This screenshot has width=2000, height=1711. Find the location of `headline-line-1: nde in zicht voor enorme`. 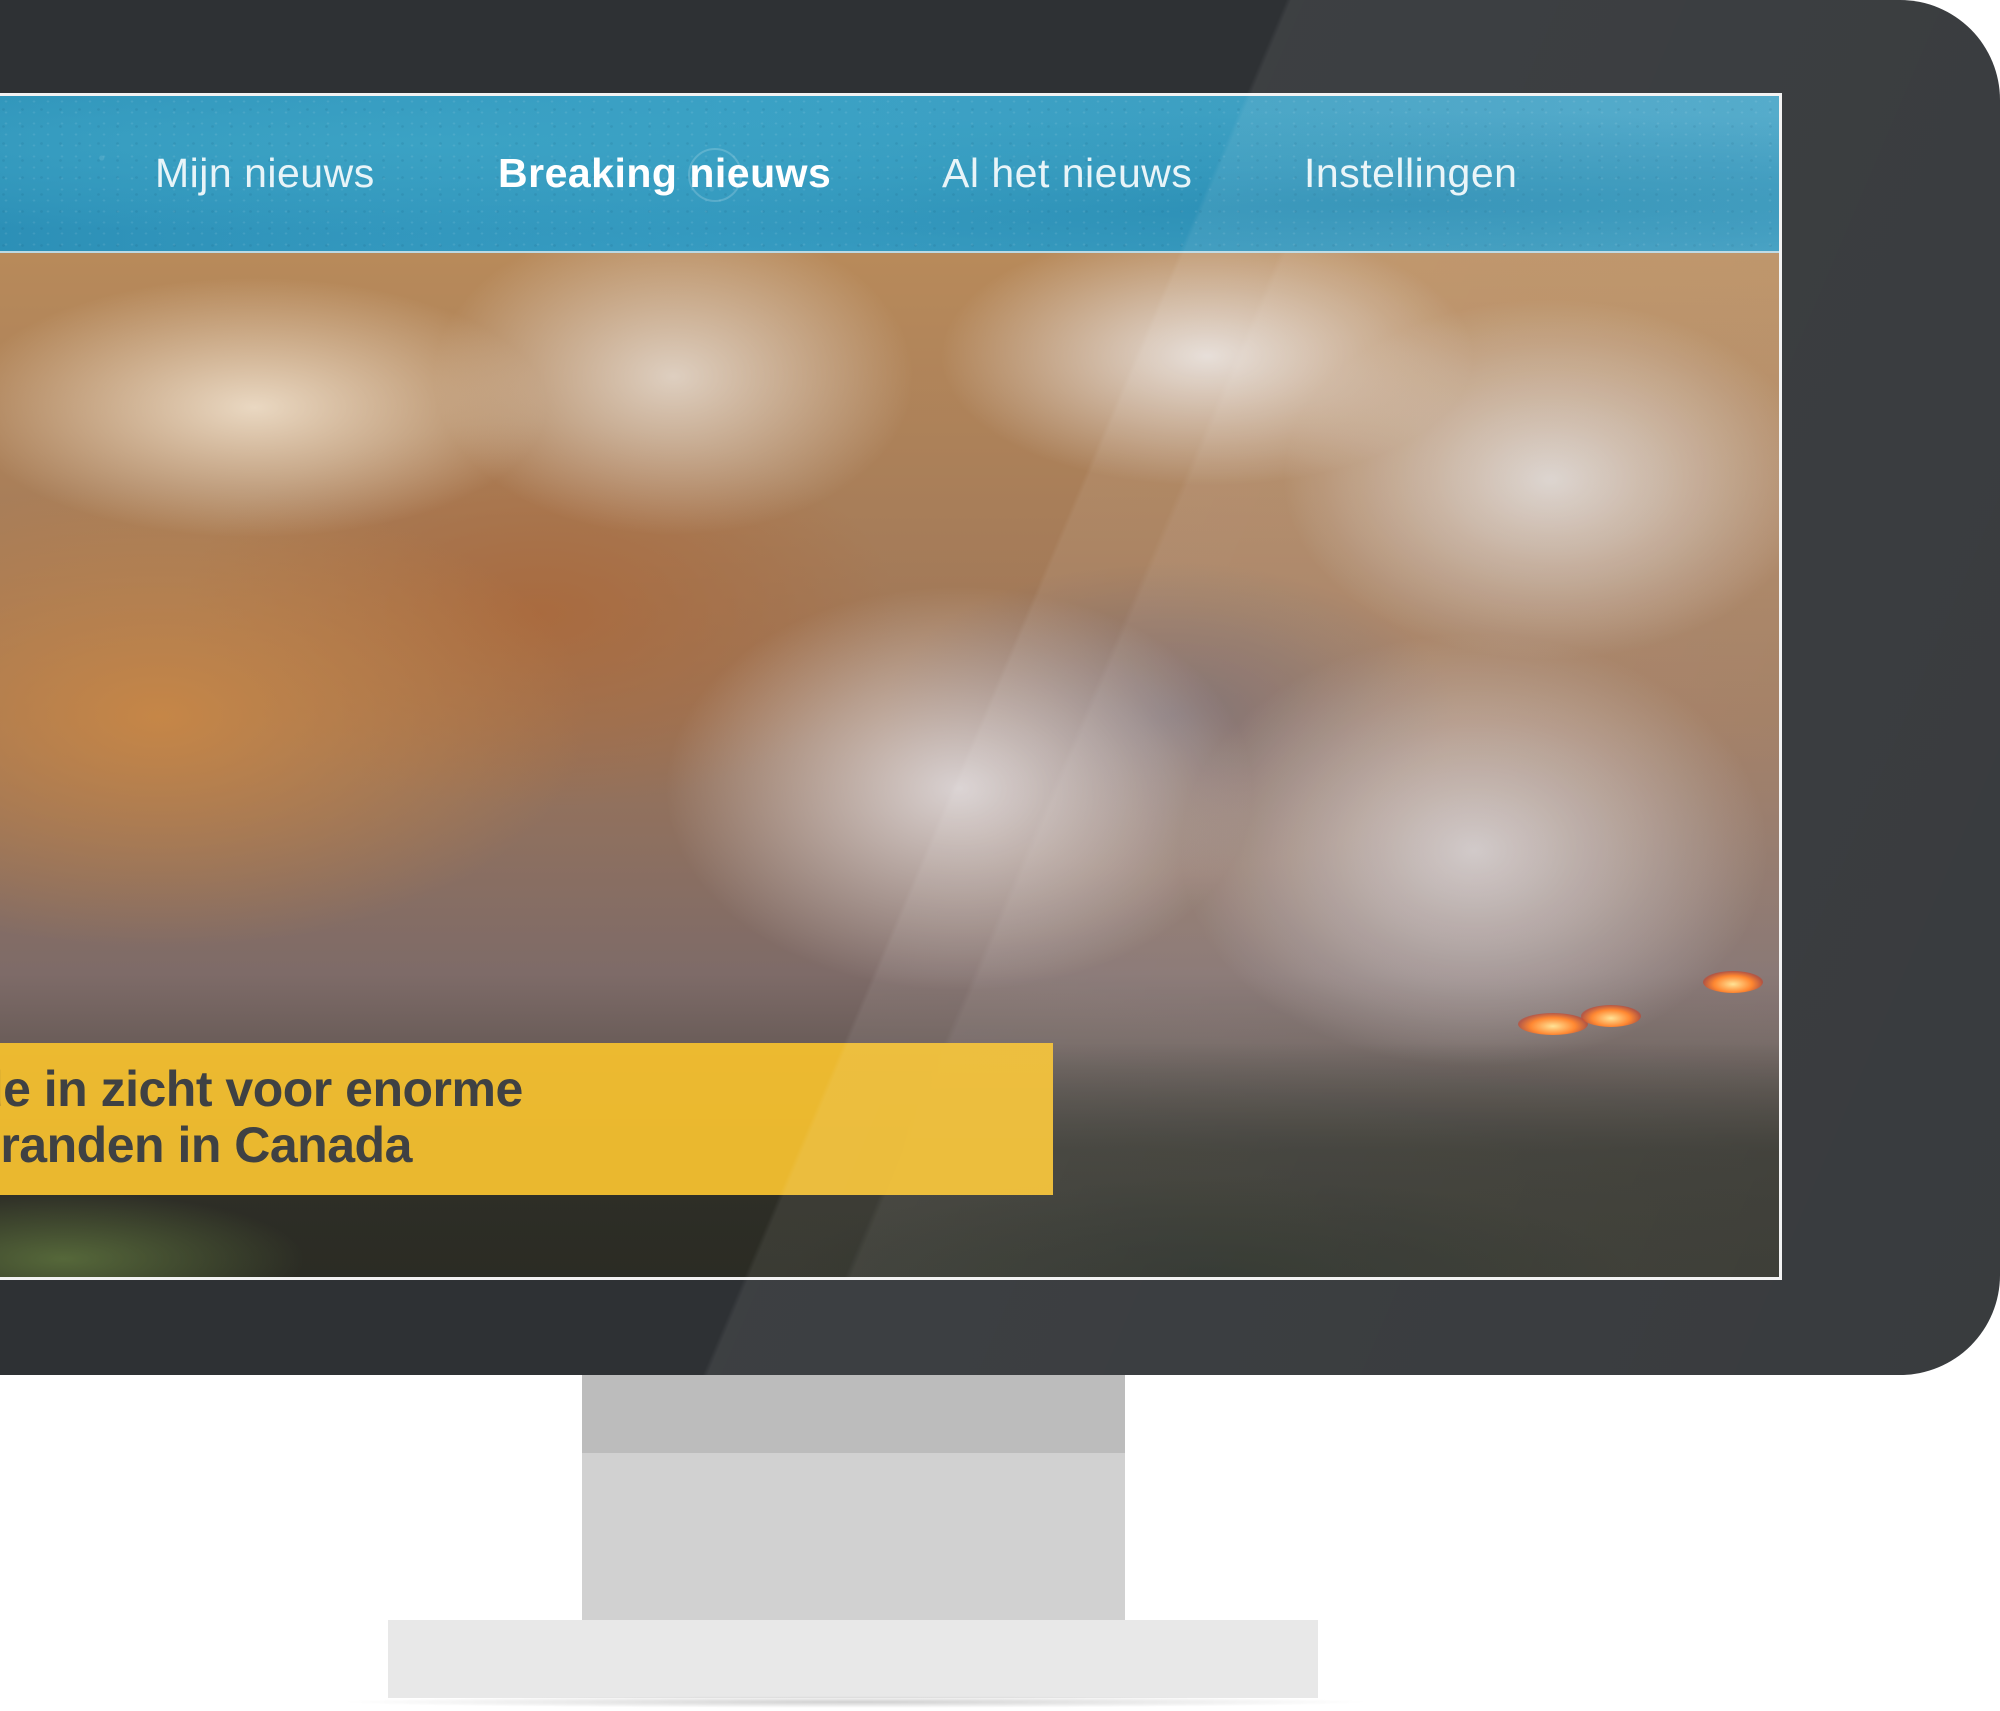

headline-line-1: nde in zicht voor enorme is located at coordinates (261, 1089).